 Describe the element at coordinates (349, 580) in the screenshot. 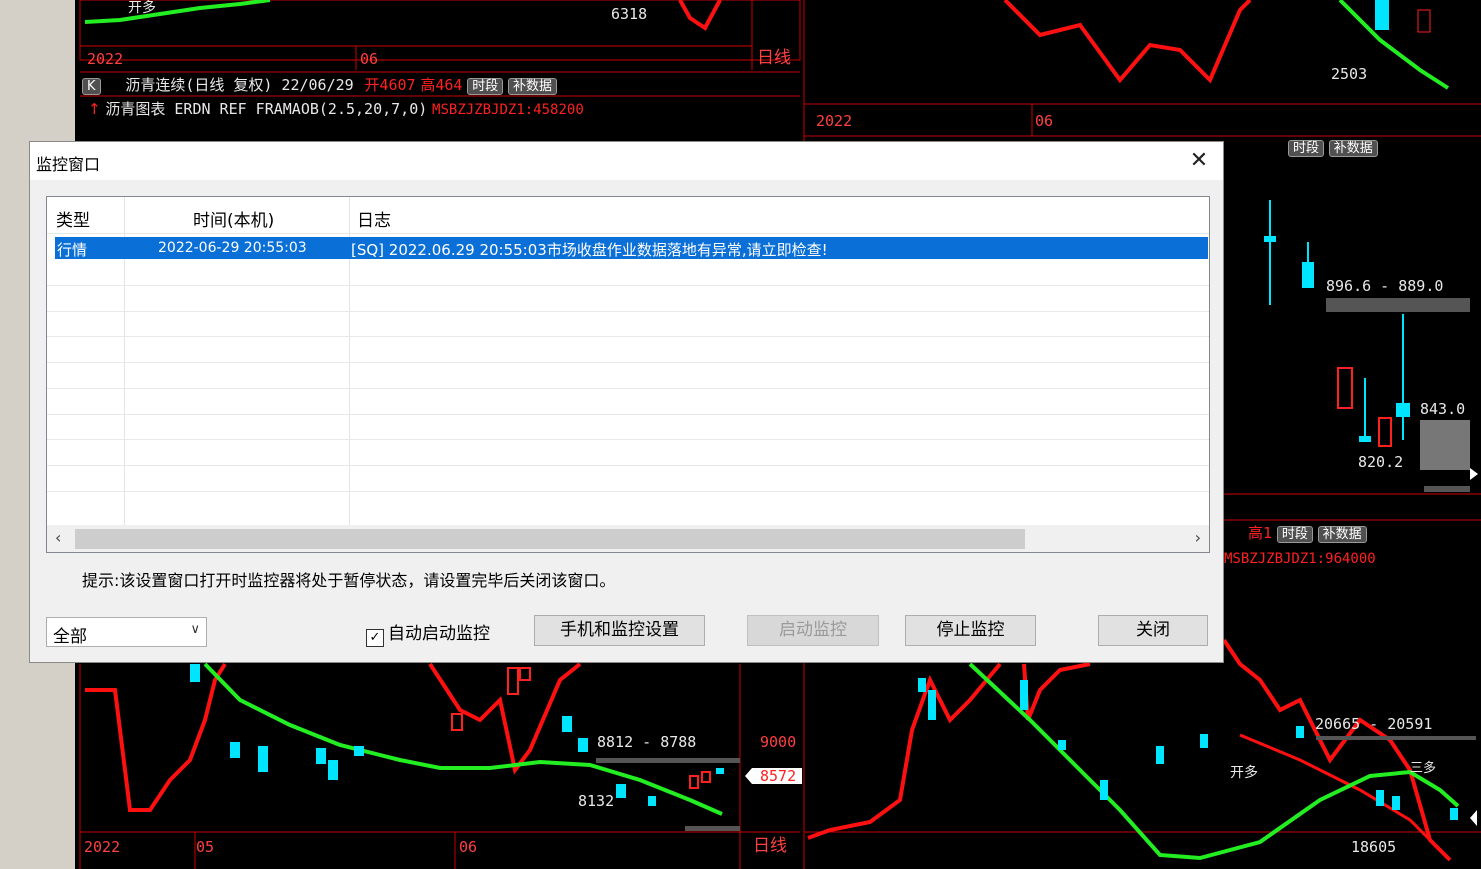

I see `hint-text: 提示:该设置窗口打开时监控器将处于暂停状态，请设置完毕后关闭该窗口。` at that location.